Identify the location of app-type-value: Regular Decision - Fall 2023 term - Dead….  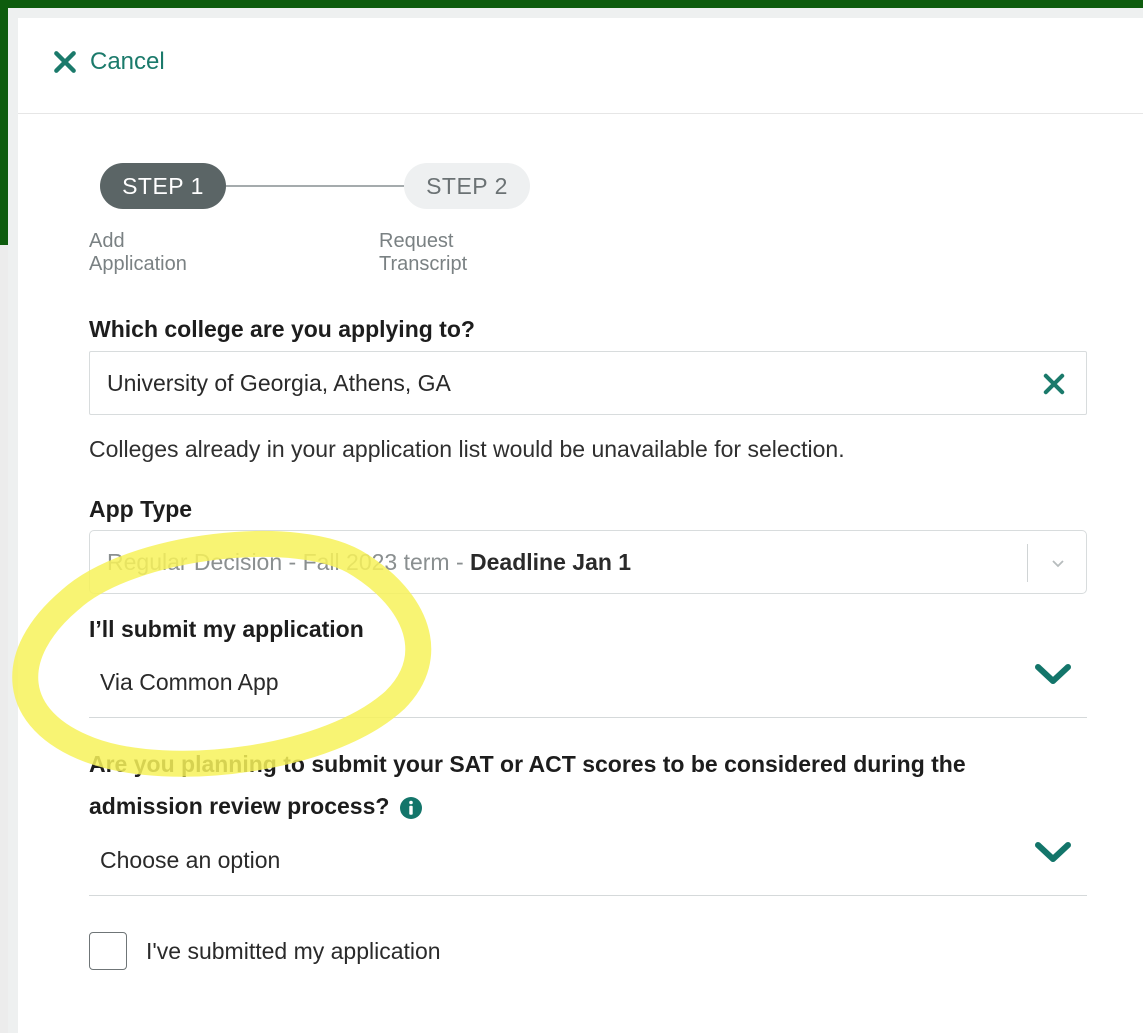
(369, 562).